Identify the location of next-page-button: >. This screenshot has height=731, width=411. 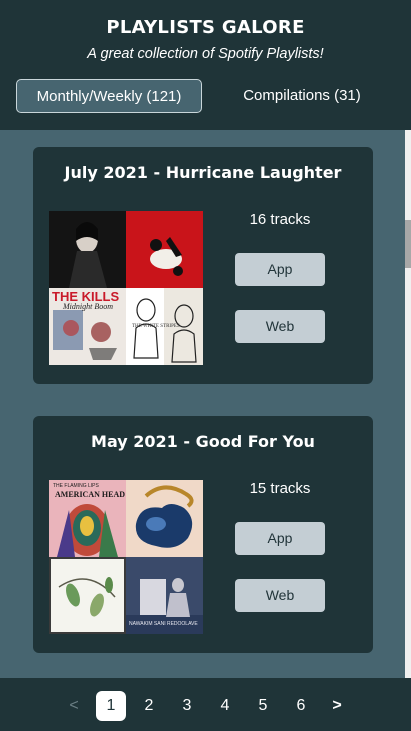
(337, 706).